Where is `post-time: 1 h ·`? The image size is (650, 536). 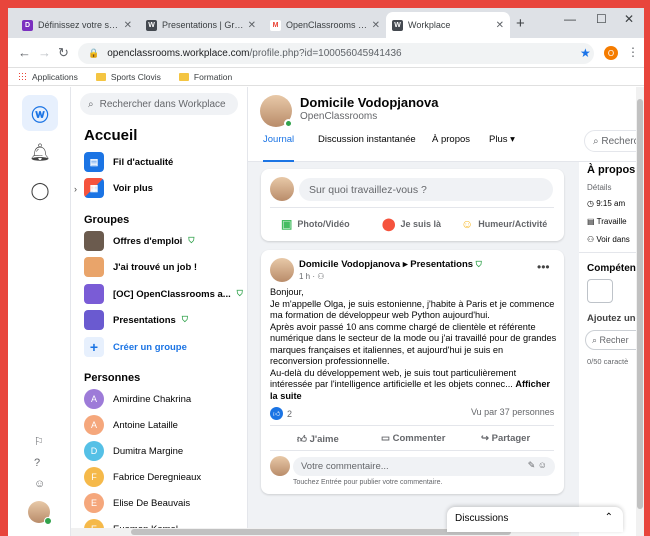
post-time: 1 h · is located at coordinates (308, 276).